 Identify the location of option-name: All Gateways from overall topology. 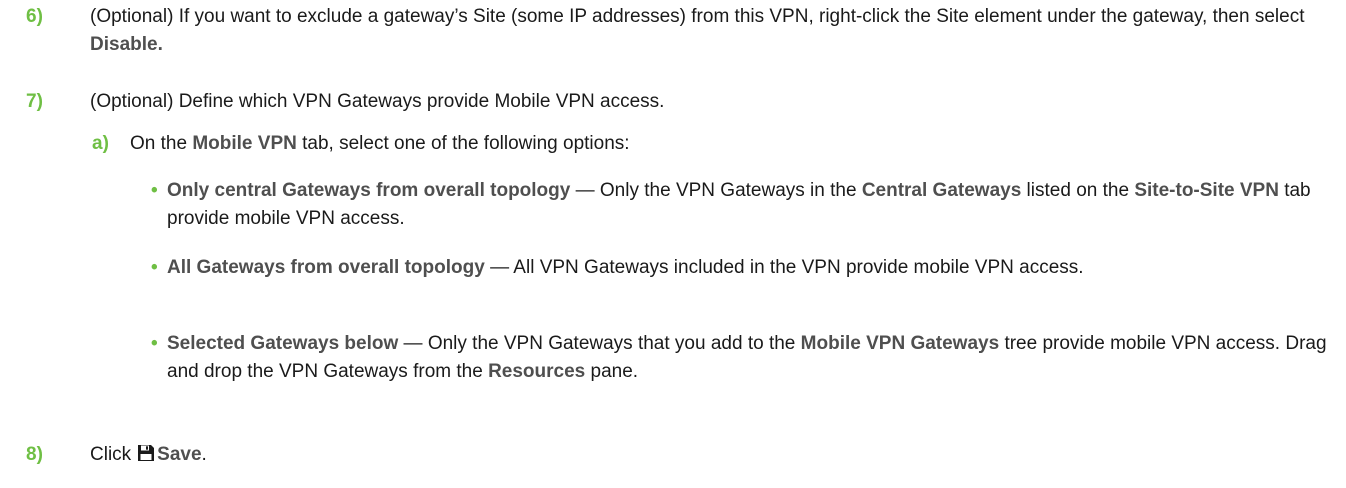
(326, 267).